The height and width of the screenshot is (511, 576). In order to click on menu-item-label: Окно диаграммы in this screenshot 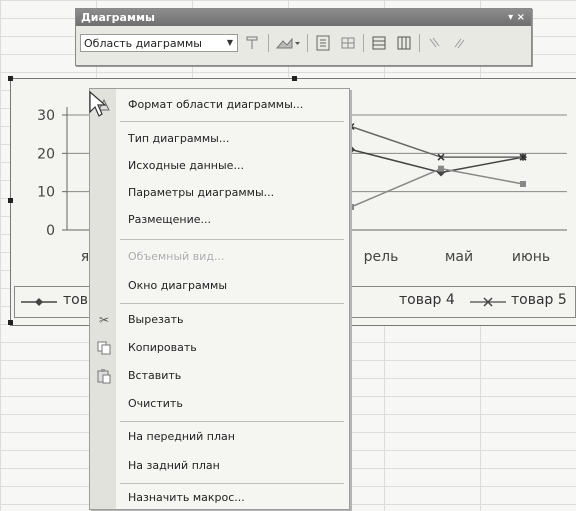, I will do `click(177, 285)`.